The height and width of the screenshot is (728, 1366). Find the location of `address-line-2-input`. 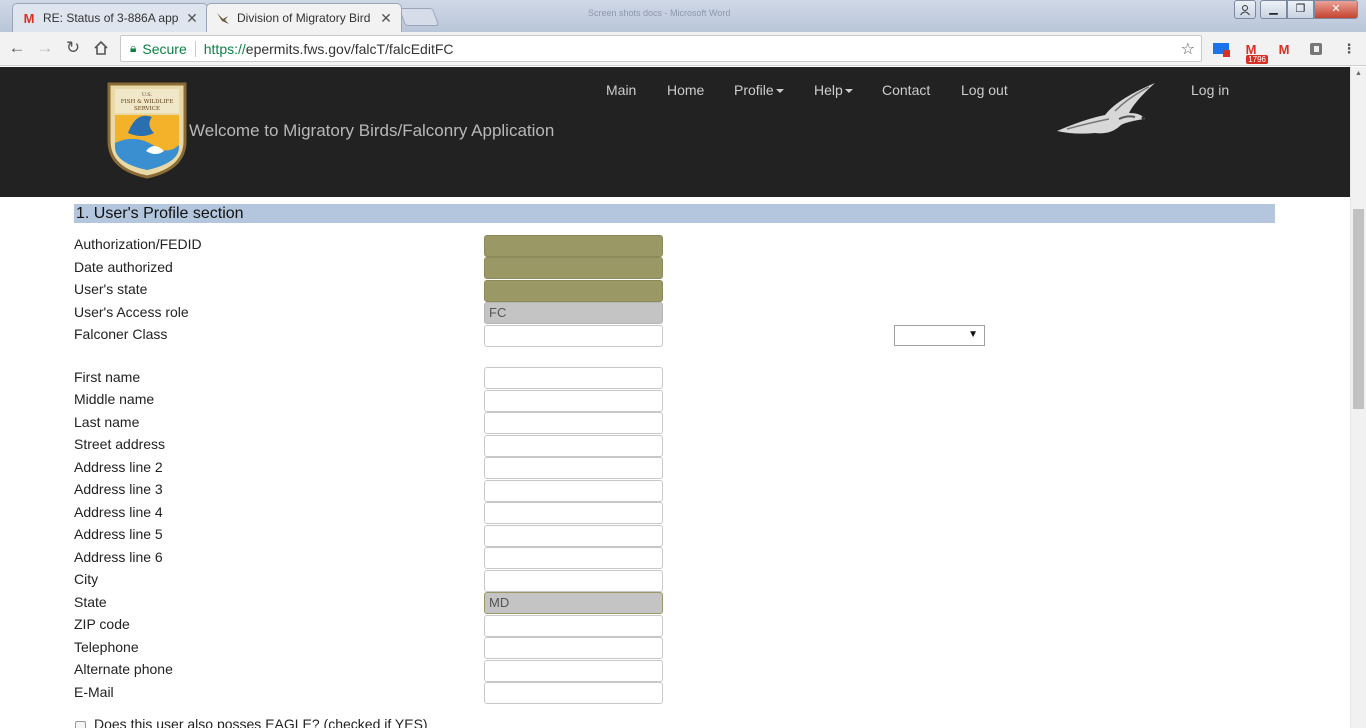

address-line-2-input is located at coordinates (573, 468).